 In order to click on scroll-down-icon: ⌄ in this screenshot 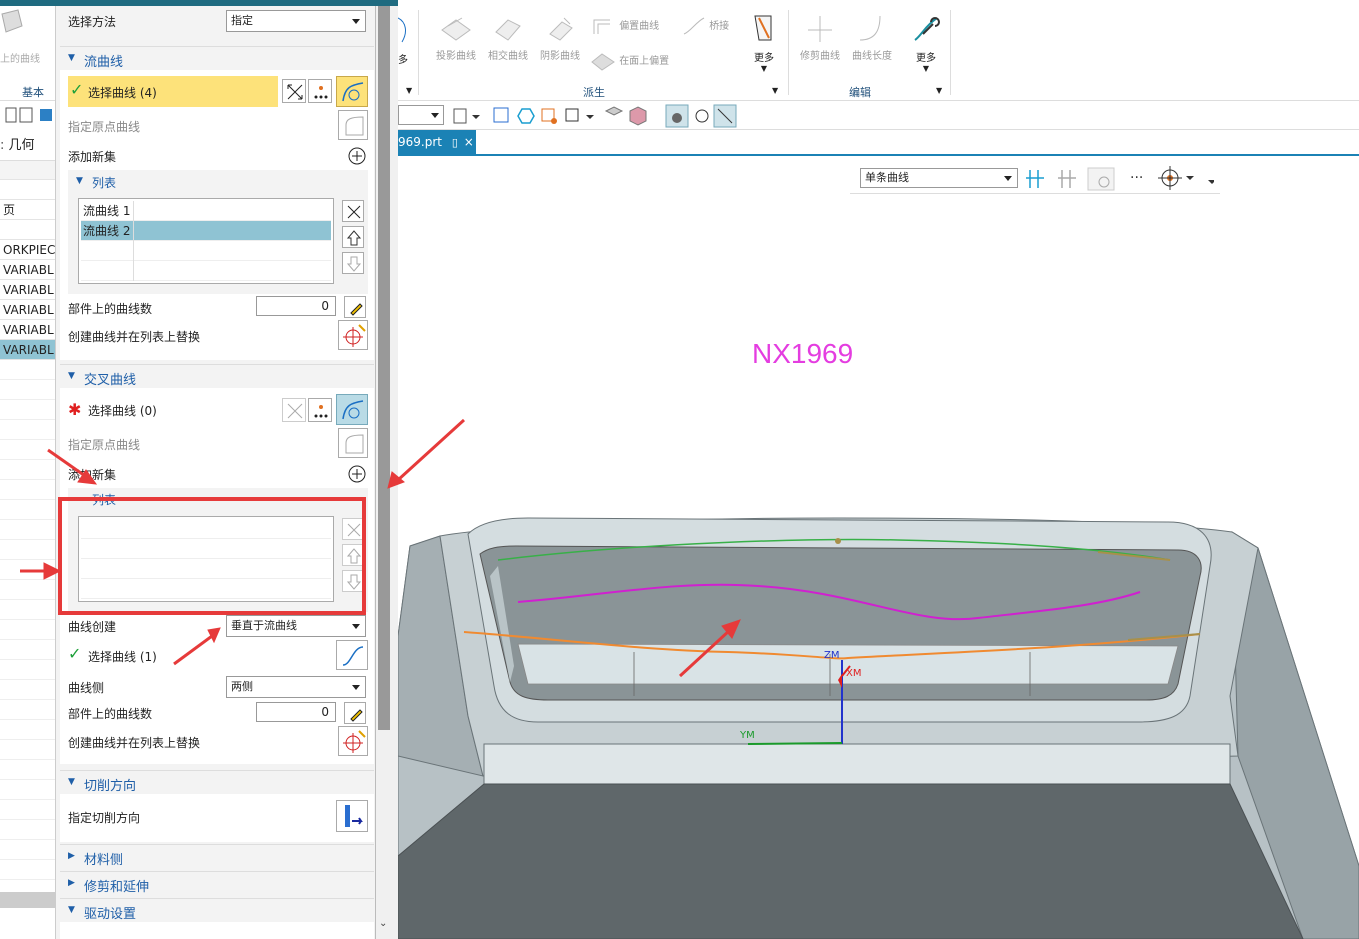, I will do `click(383, 923)`.